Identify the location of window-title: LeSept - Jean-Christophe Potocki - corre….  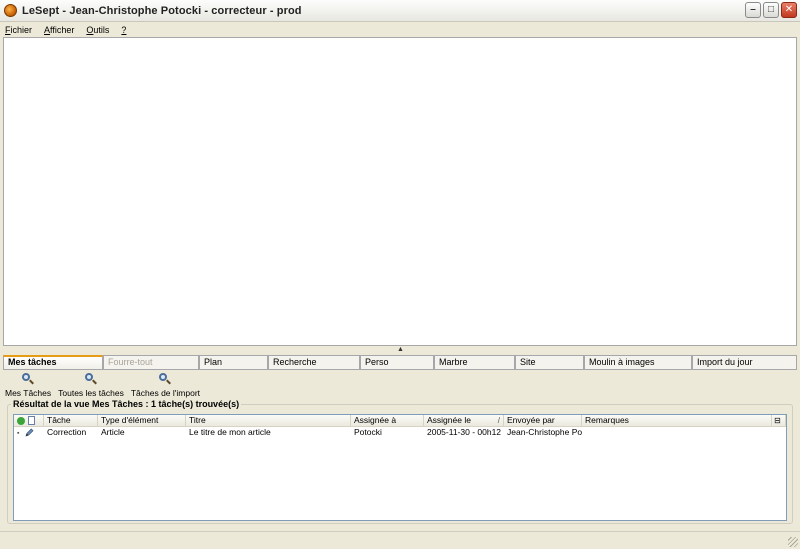
(162, 10).